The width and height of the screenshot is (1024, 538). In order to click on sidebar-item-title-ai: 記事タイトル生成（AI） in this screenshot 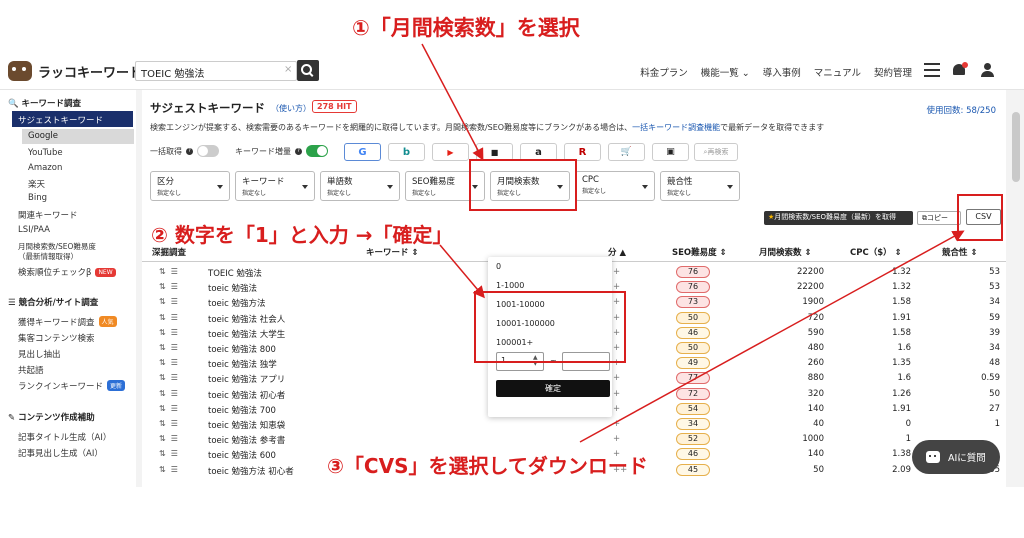, I will do `click(64, 437)`.